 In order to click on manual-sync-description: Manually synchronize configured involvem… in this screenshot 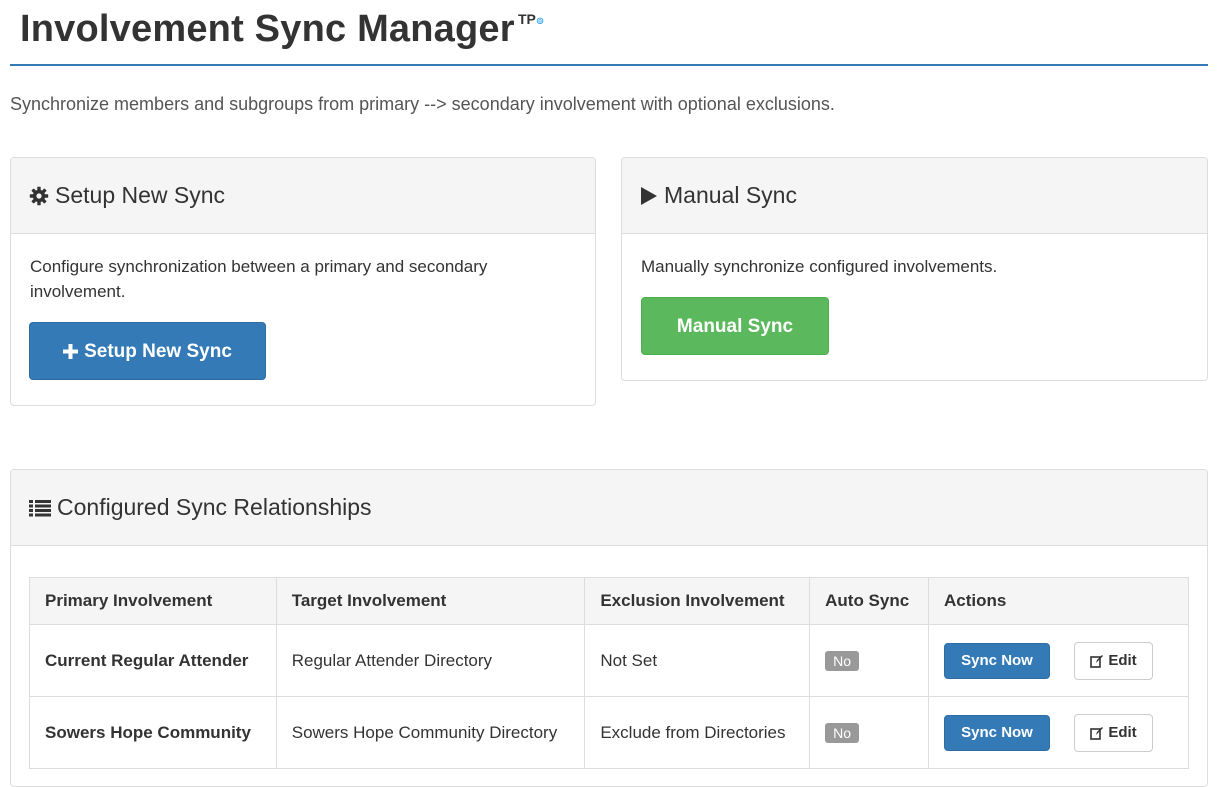, I will do `click(819, 266)`.